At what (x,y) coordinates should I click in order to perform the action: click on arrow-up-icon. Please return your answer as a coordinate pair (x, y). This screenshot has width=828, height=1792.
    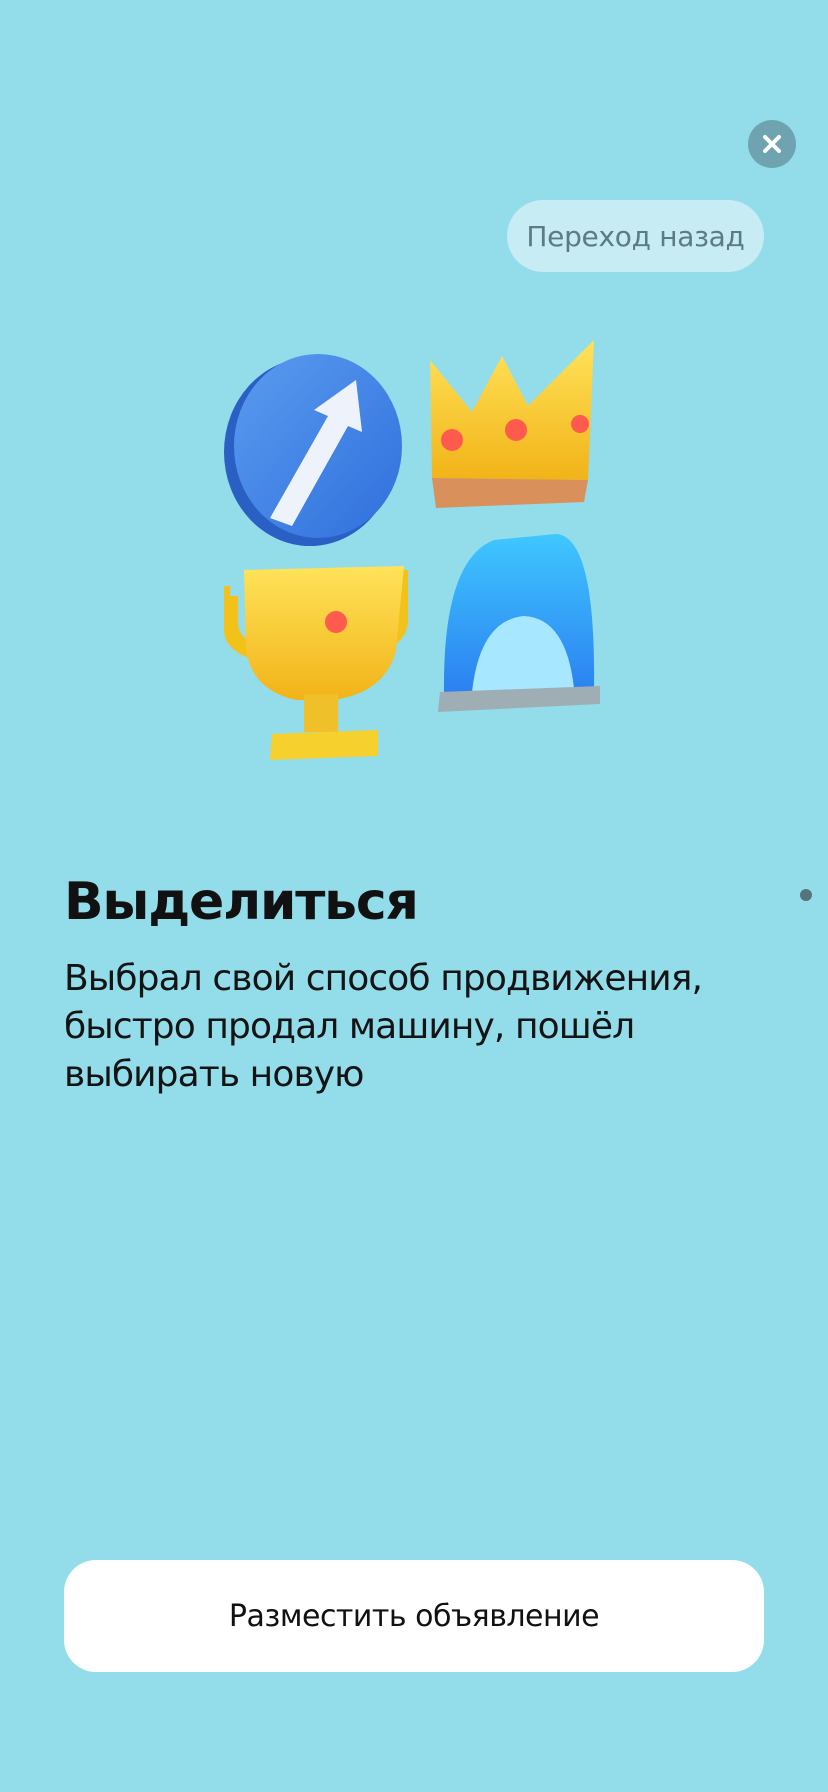
    Looking at the image, I should click on (313, 450).